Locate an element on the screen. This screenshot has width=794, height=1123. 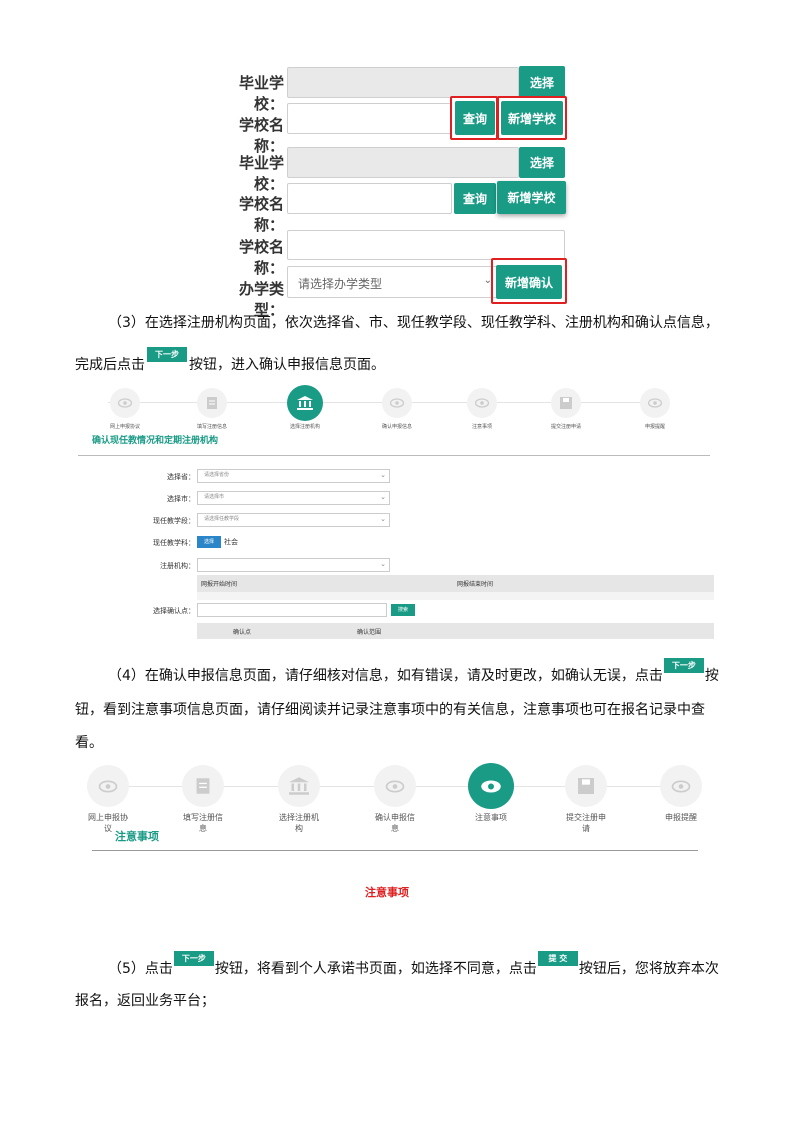
notice-divider is located at coordinates (395, 850).